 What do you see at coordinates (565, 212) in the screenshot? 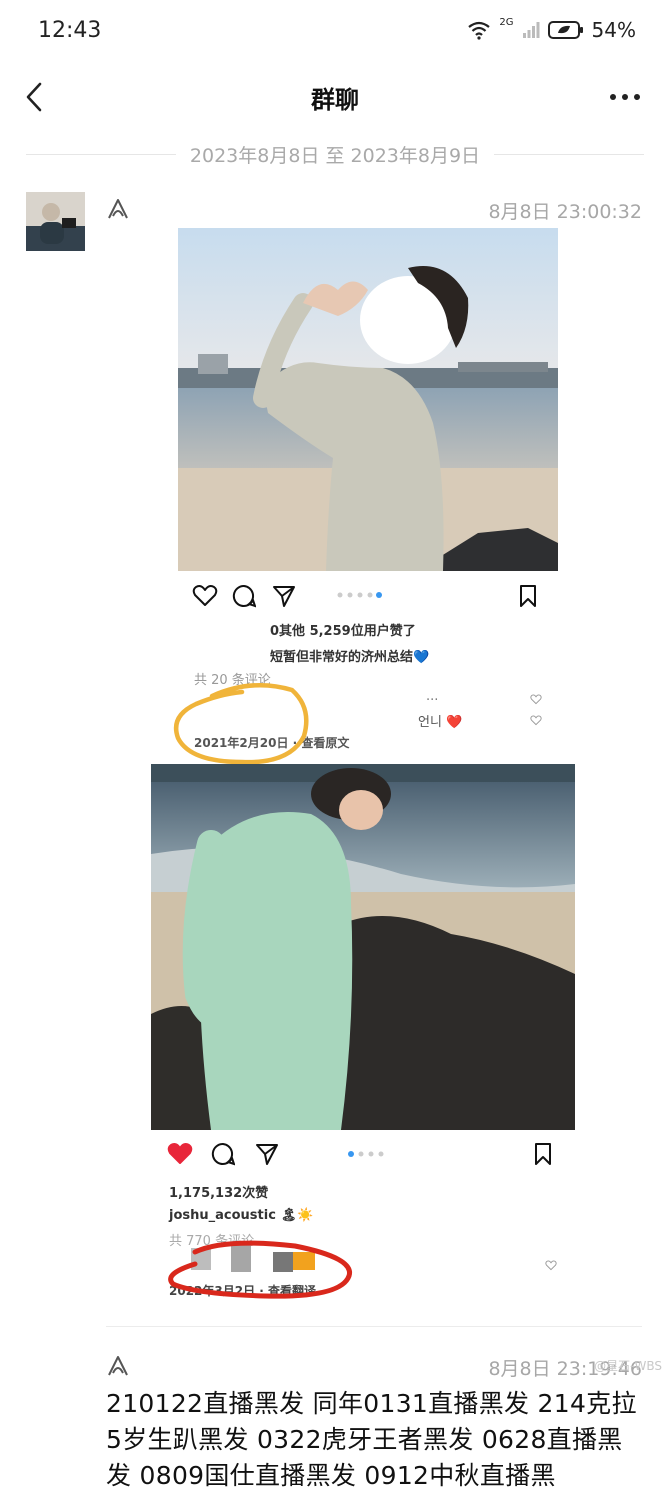
I see `message-time: 8月8日 23:00:32` at bounding box center [565, 212].